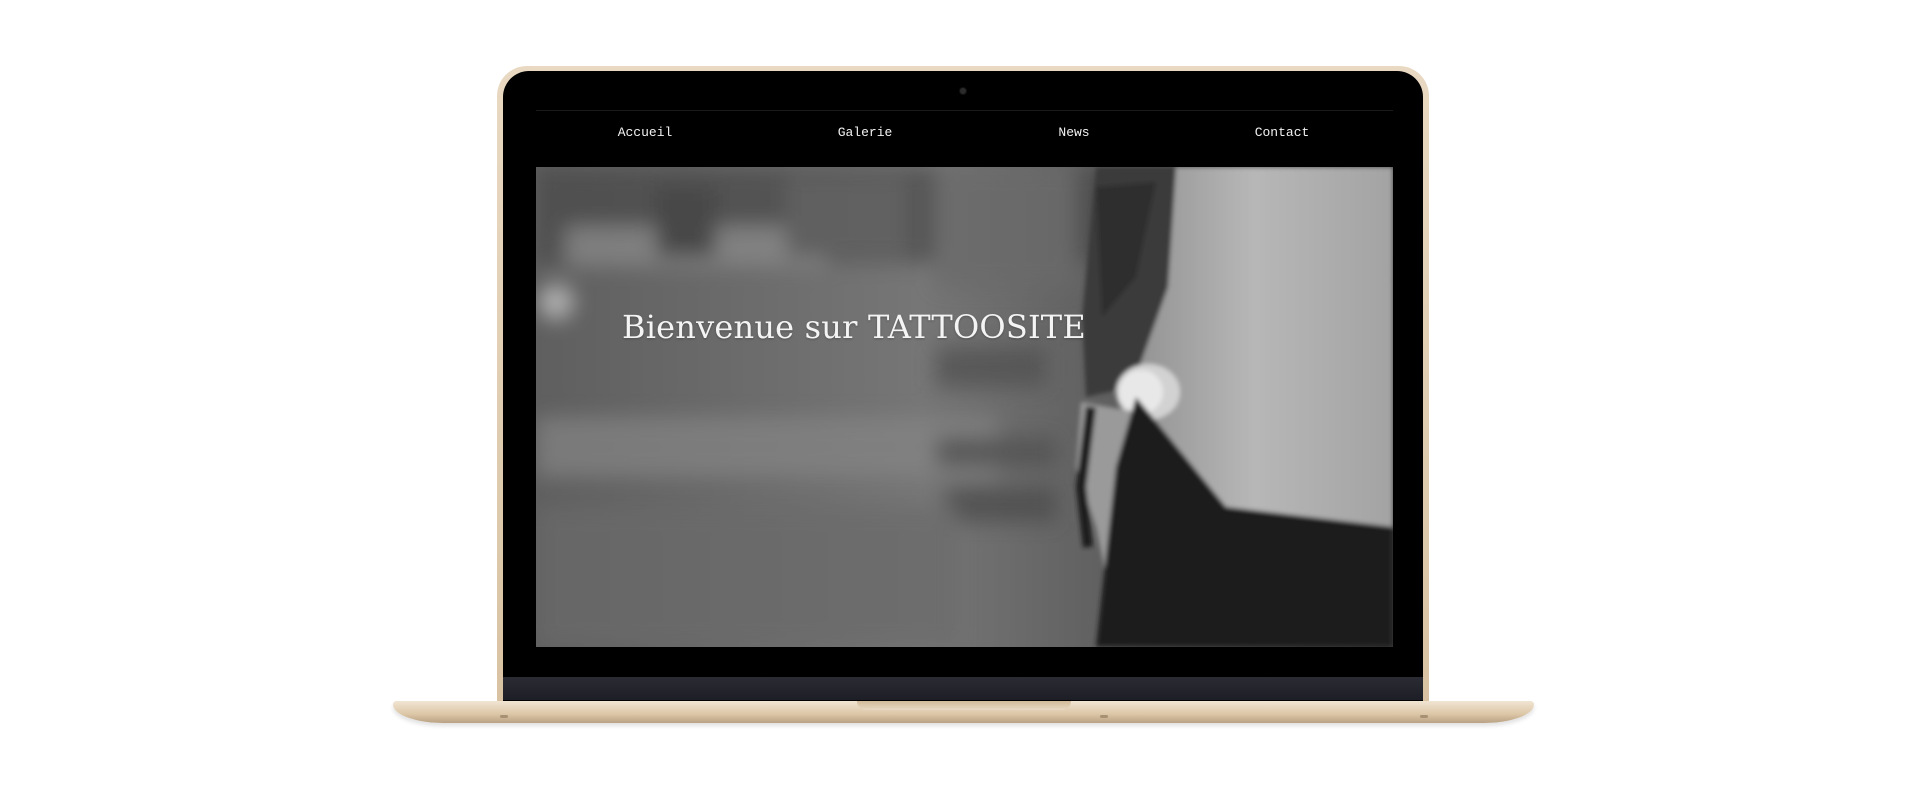 The image size is (1920, 786). I want to click on nav-item-galerie: Galerie, so click(865, 133).